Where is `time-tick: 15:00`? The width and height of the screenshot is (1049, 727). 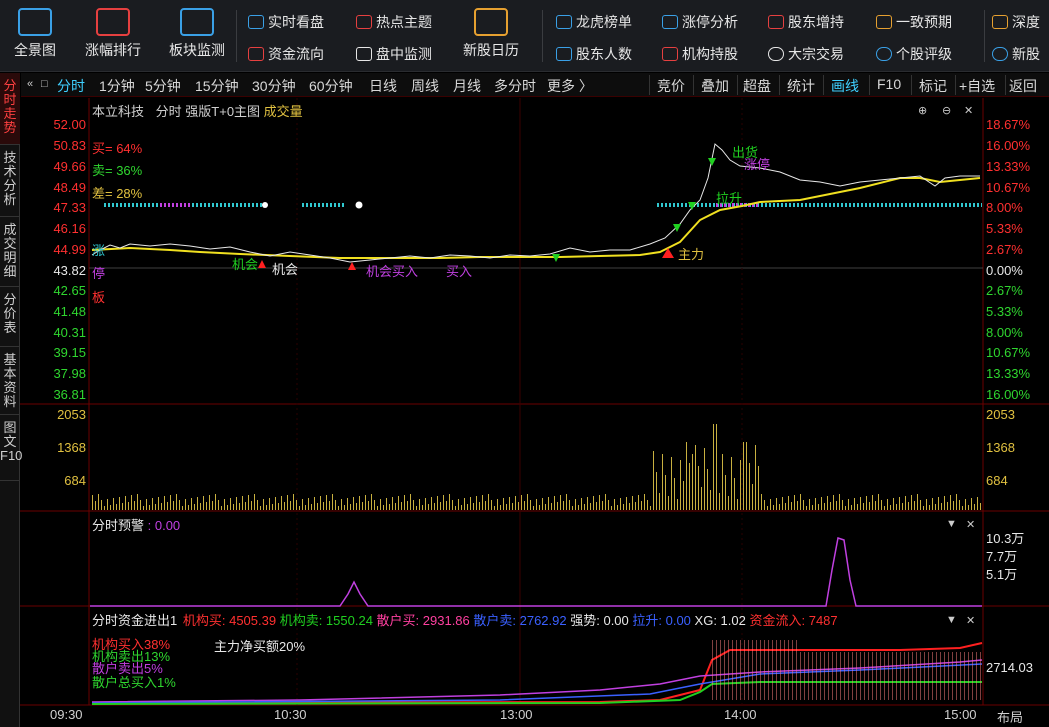 time-tick: 15:00 is located at coordinates (960, 714).